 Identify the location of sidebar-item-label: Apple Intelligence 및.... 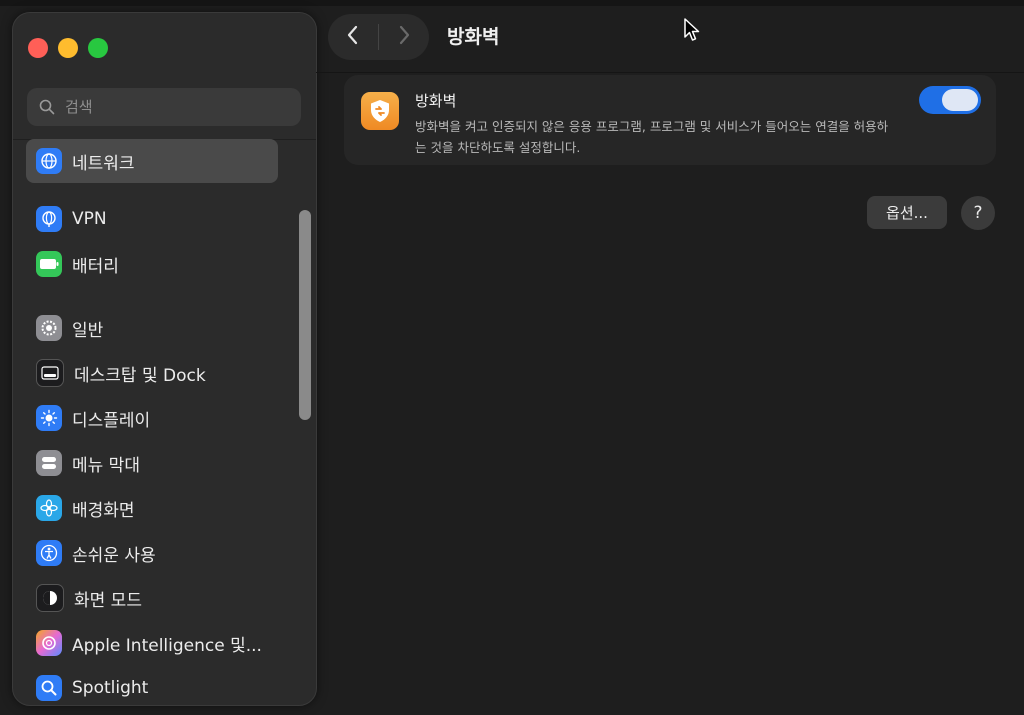
(167, 645).